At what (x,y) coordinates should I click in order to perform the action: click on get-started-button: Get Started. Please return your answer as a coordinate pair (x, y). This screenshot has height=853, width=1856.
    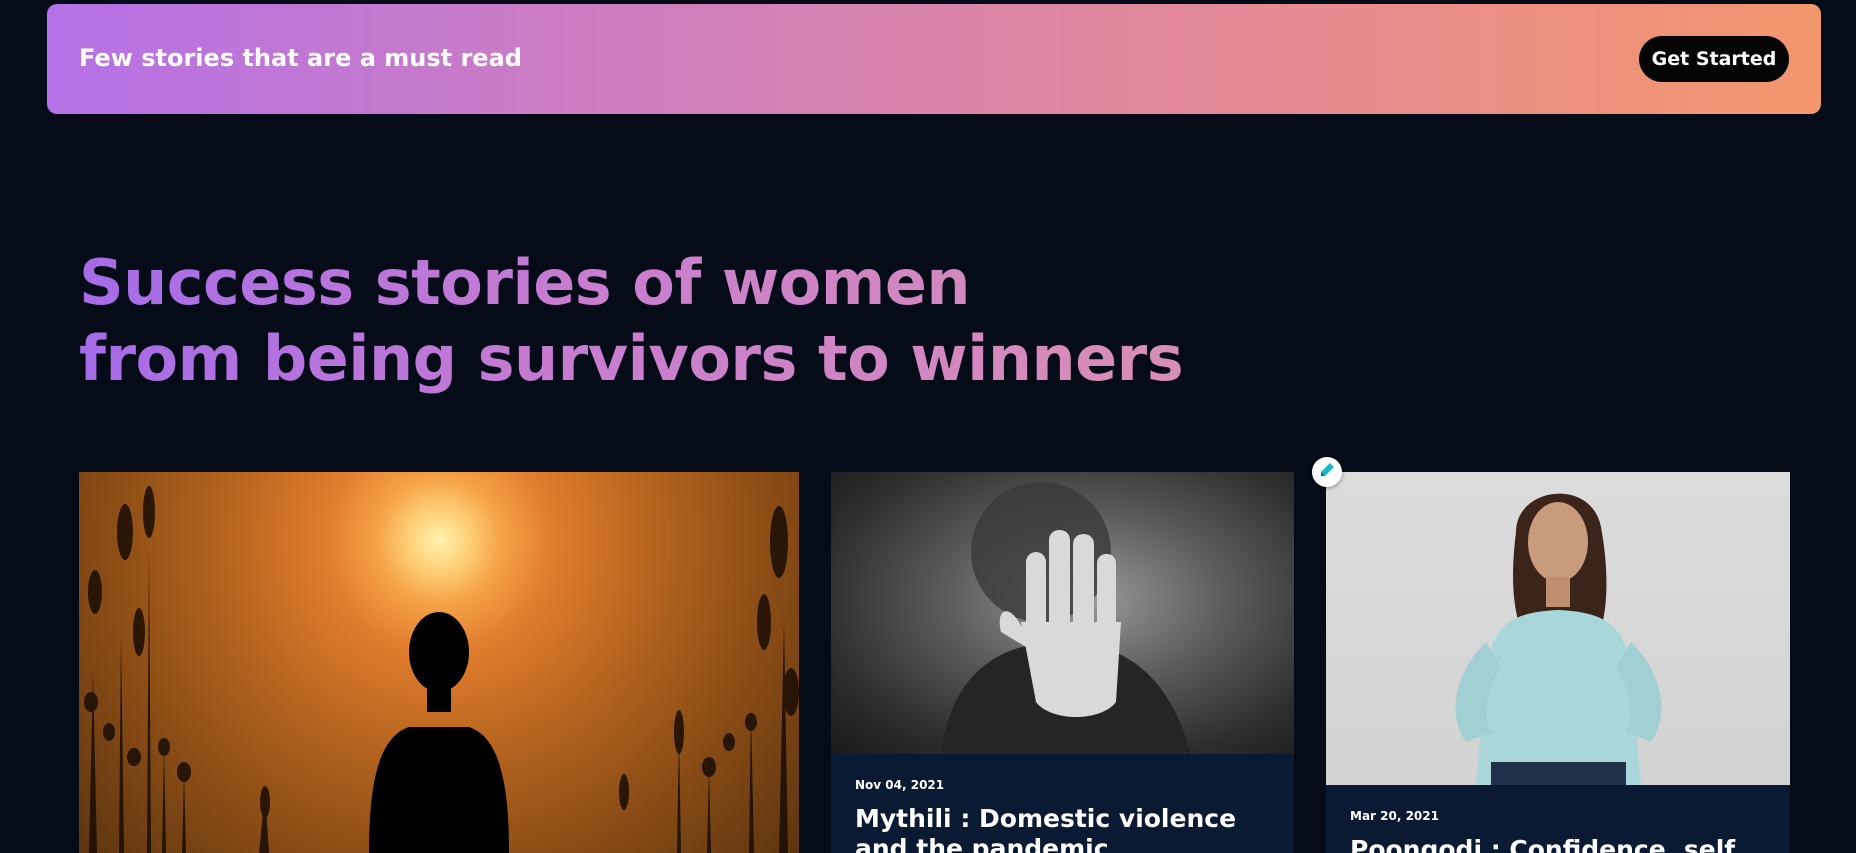
    Looking at the image, I should click on (1714, 59).